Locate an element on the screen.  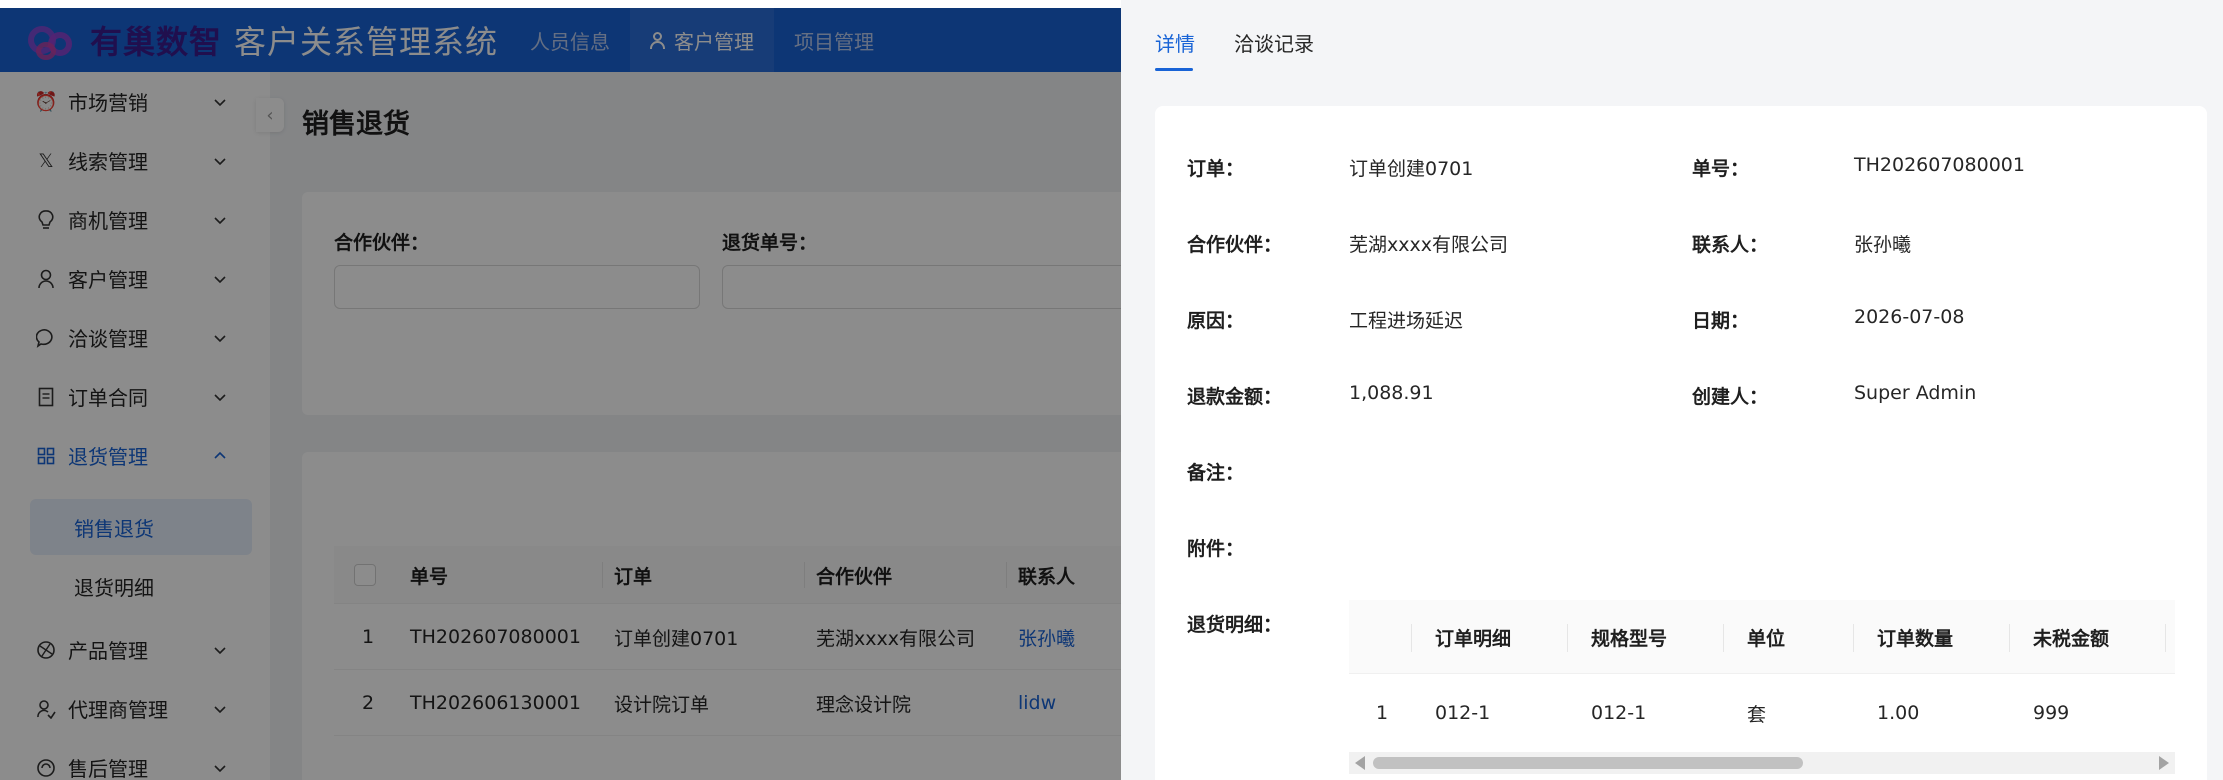
scroll-left-arrow-icon is located at coordinates (1360, 763).